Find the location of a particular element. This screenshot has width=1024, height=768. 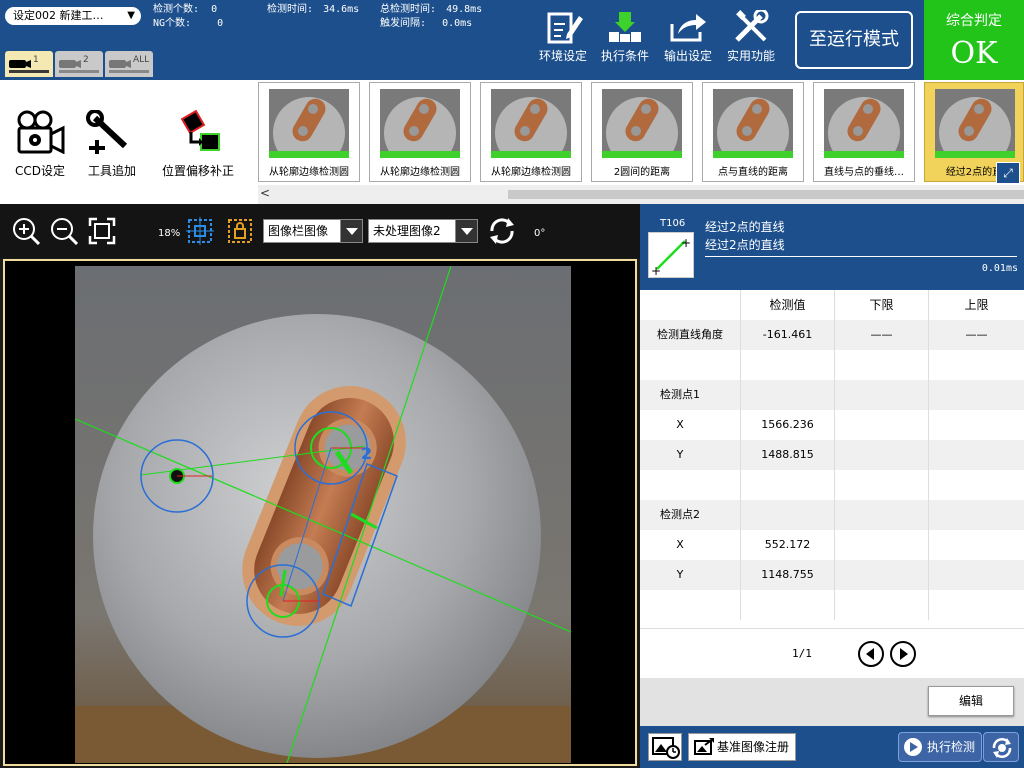

continuous-run-button is located at coordinates (1001, 747).